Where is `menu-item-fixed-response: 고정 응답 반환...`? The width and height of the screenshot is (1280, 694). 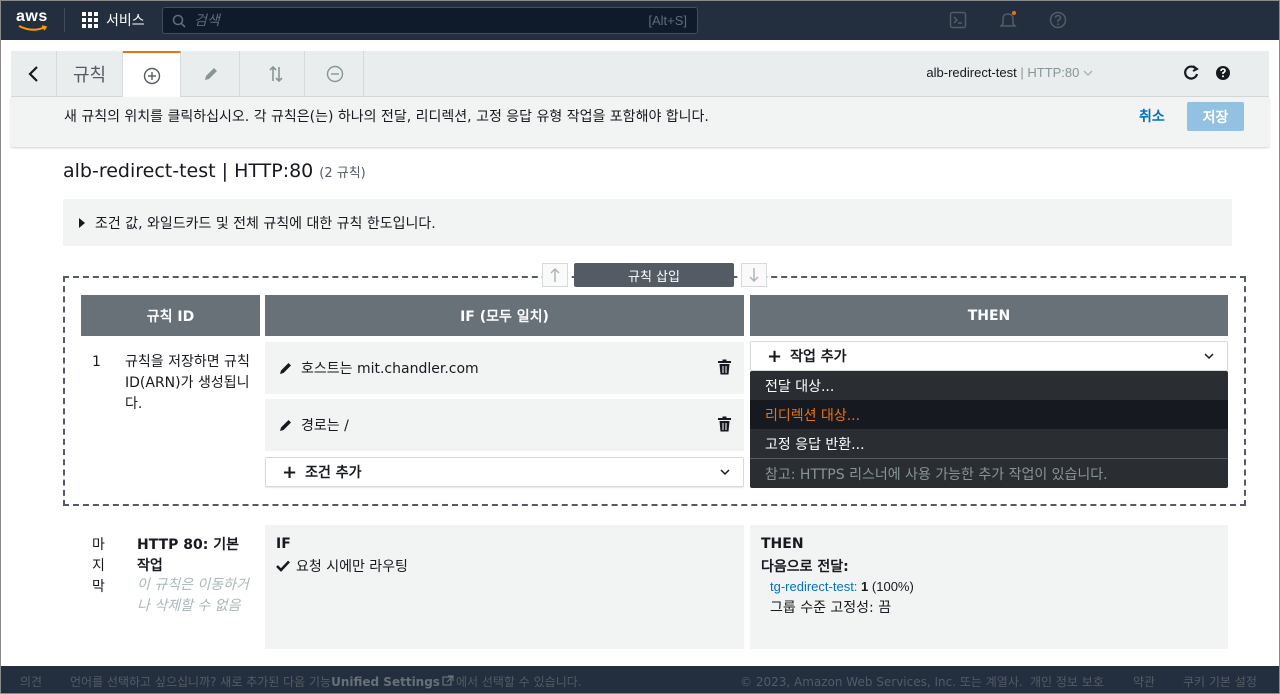
menu-item-fixed-response: 고정 응답 반환... is located at coordinates (989, 443).